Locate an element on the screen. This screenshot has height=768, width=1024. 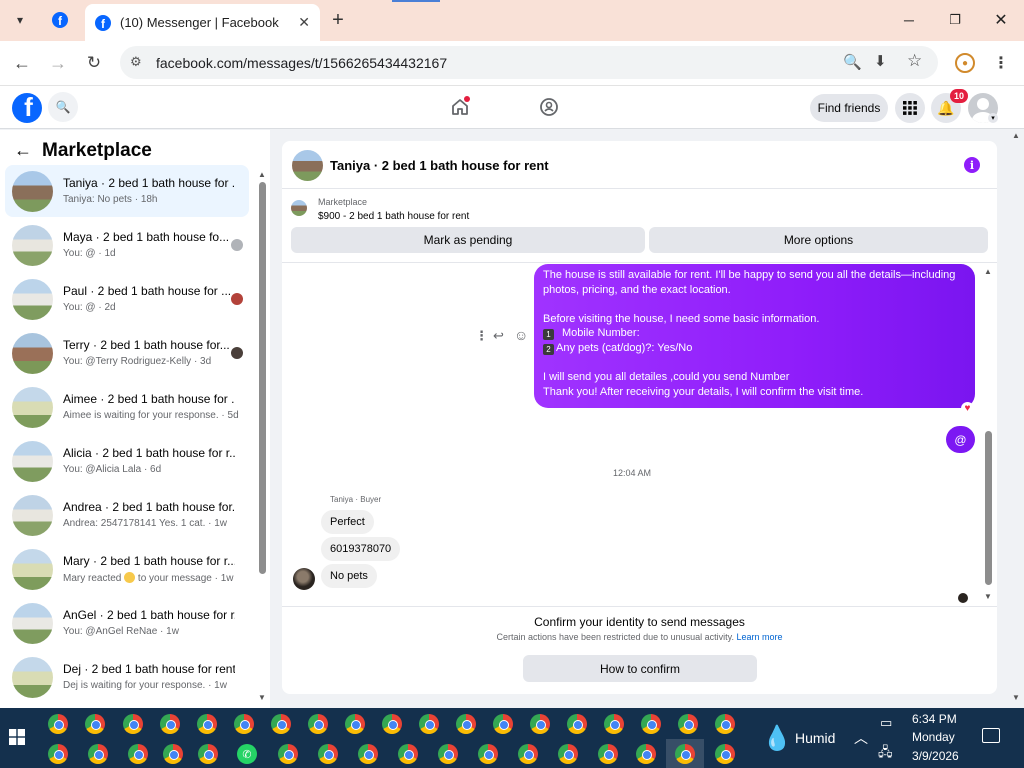
sidebar-scrollbar-thumb is located at coordinates (262, 378).